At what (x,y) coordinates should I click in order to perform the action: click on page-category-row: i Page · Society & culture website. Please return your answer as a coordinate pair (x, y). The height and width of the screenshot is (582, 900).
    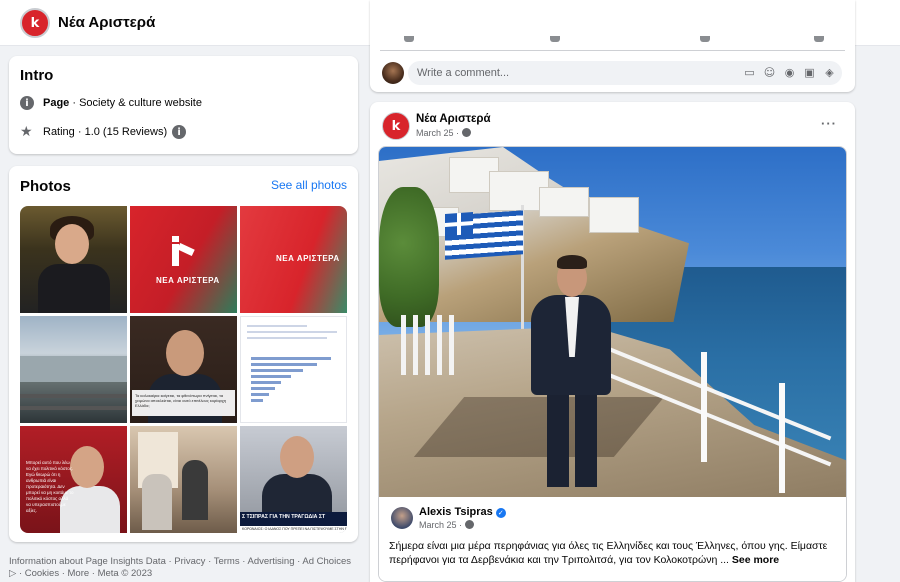
    Looking at the image, I should click on (111, 103).